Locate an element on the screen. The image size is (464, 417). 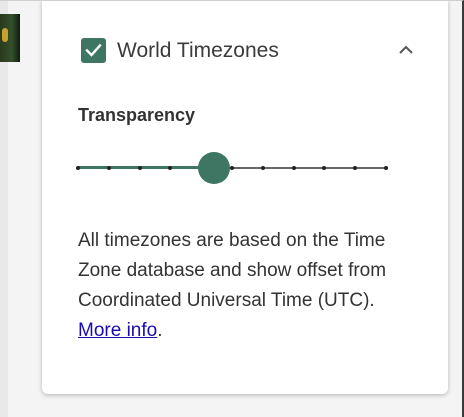
description-trailing: . is located at coordinates (160, 330).